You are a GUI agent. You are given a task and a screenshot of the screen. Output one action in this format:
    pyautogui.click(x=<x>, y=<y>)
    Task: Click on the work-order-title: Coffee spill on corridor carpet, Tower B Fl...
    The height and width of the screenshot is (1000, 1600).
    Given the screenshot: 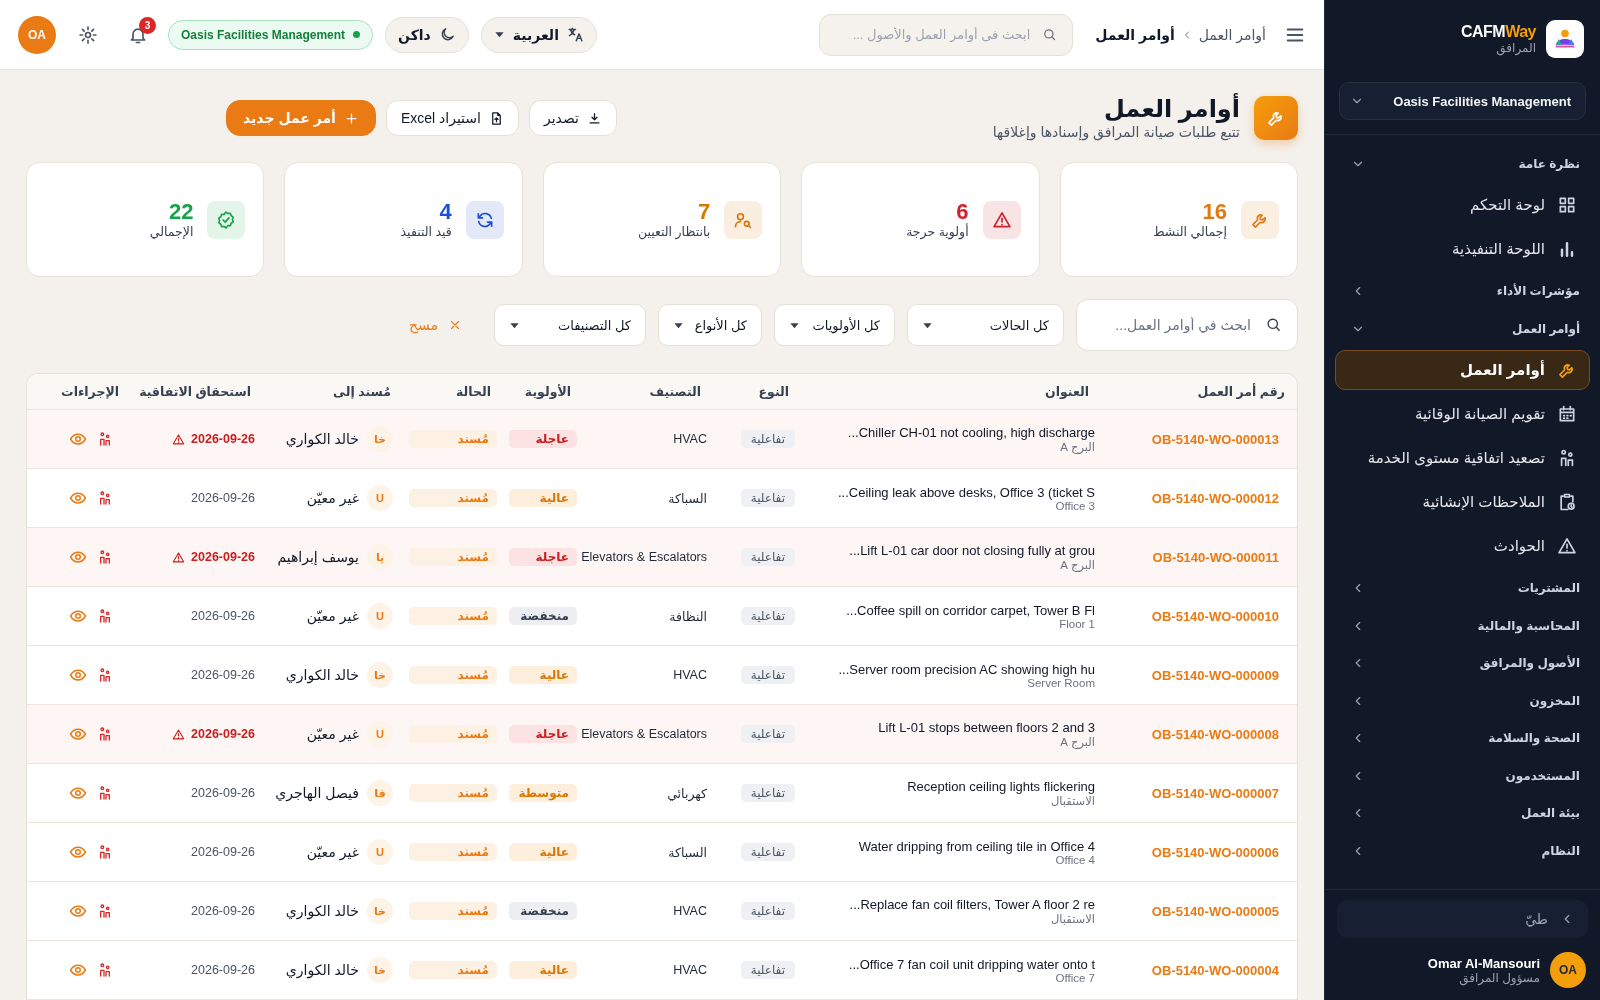 What is the action you would take?
    pyautogui.click(x=970, y=610)
    